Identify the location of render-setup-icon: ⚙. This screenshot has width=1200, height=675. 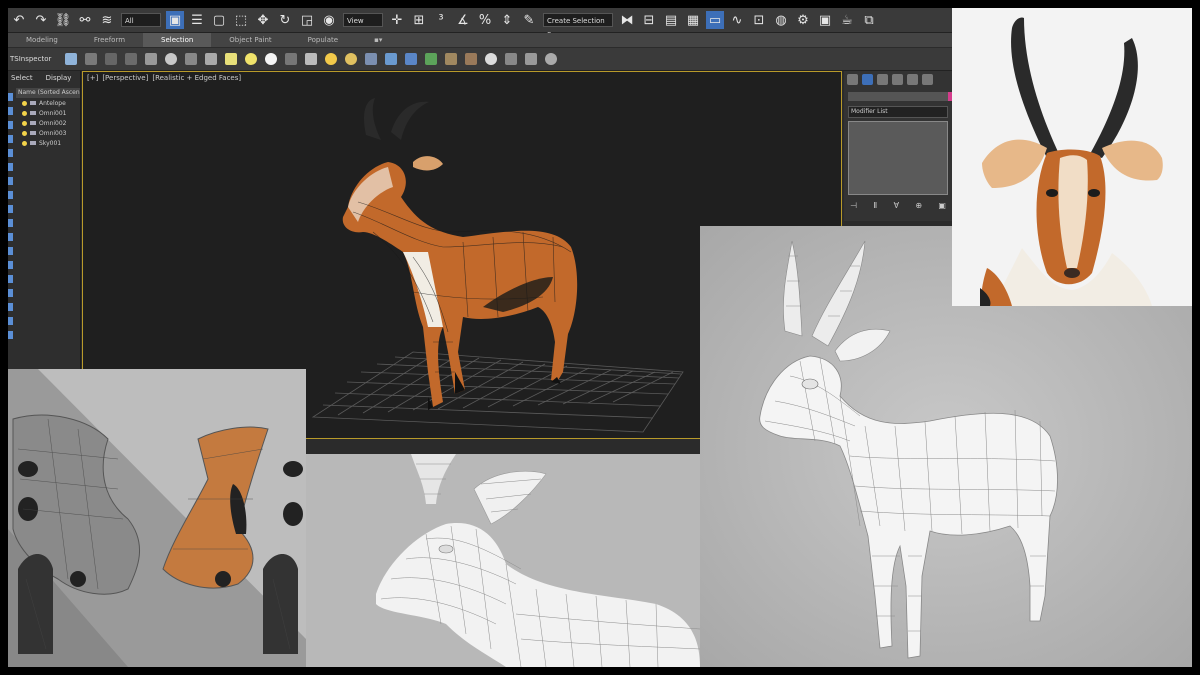
(803, 20).